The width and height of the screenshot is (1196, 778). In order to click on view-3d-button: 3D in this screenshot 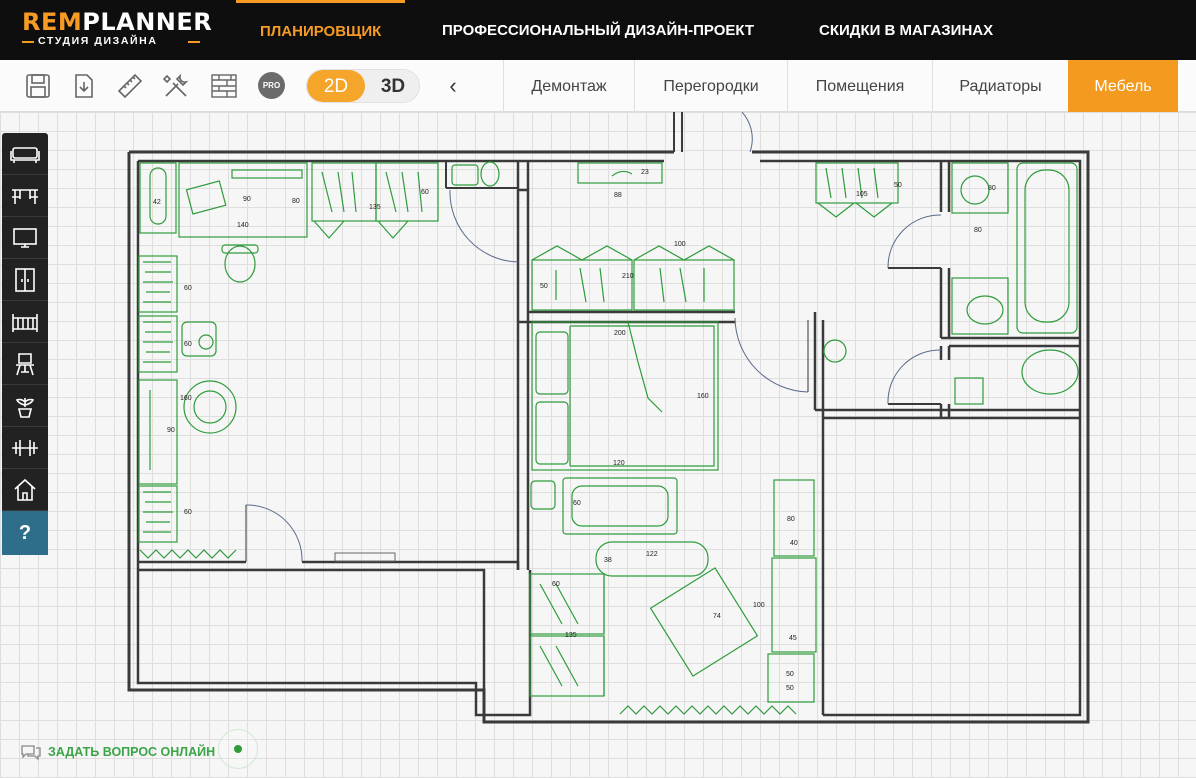, I will do `click(392, 86)`.